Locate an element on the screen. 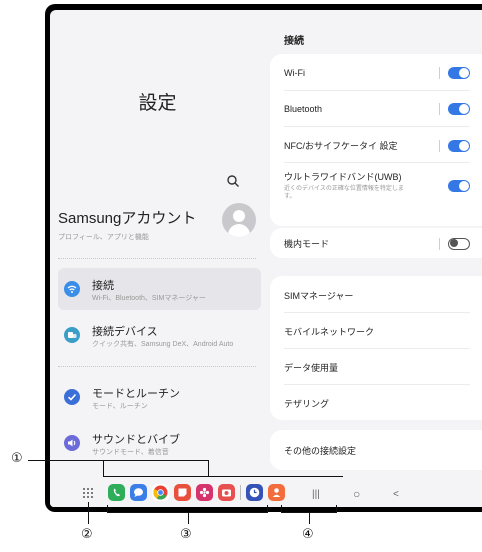 This screenshot has height=552, width=482. callout-1: ① is located at coordinates (17, 458).